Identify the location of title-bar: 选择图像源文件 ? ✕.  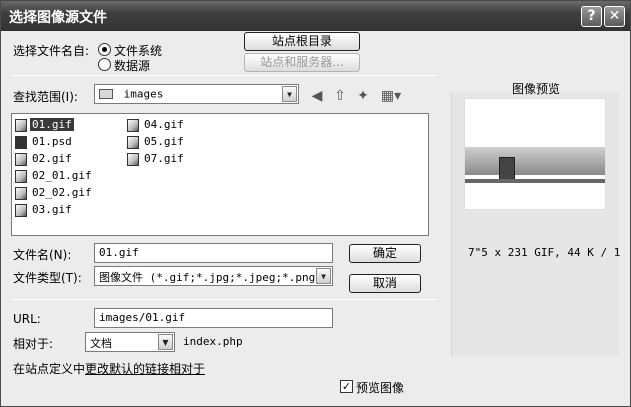
(315, 16).